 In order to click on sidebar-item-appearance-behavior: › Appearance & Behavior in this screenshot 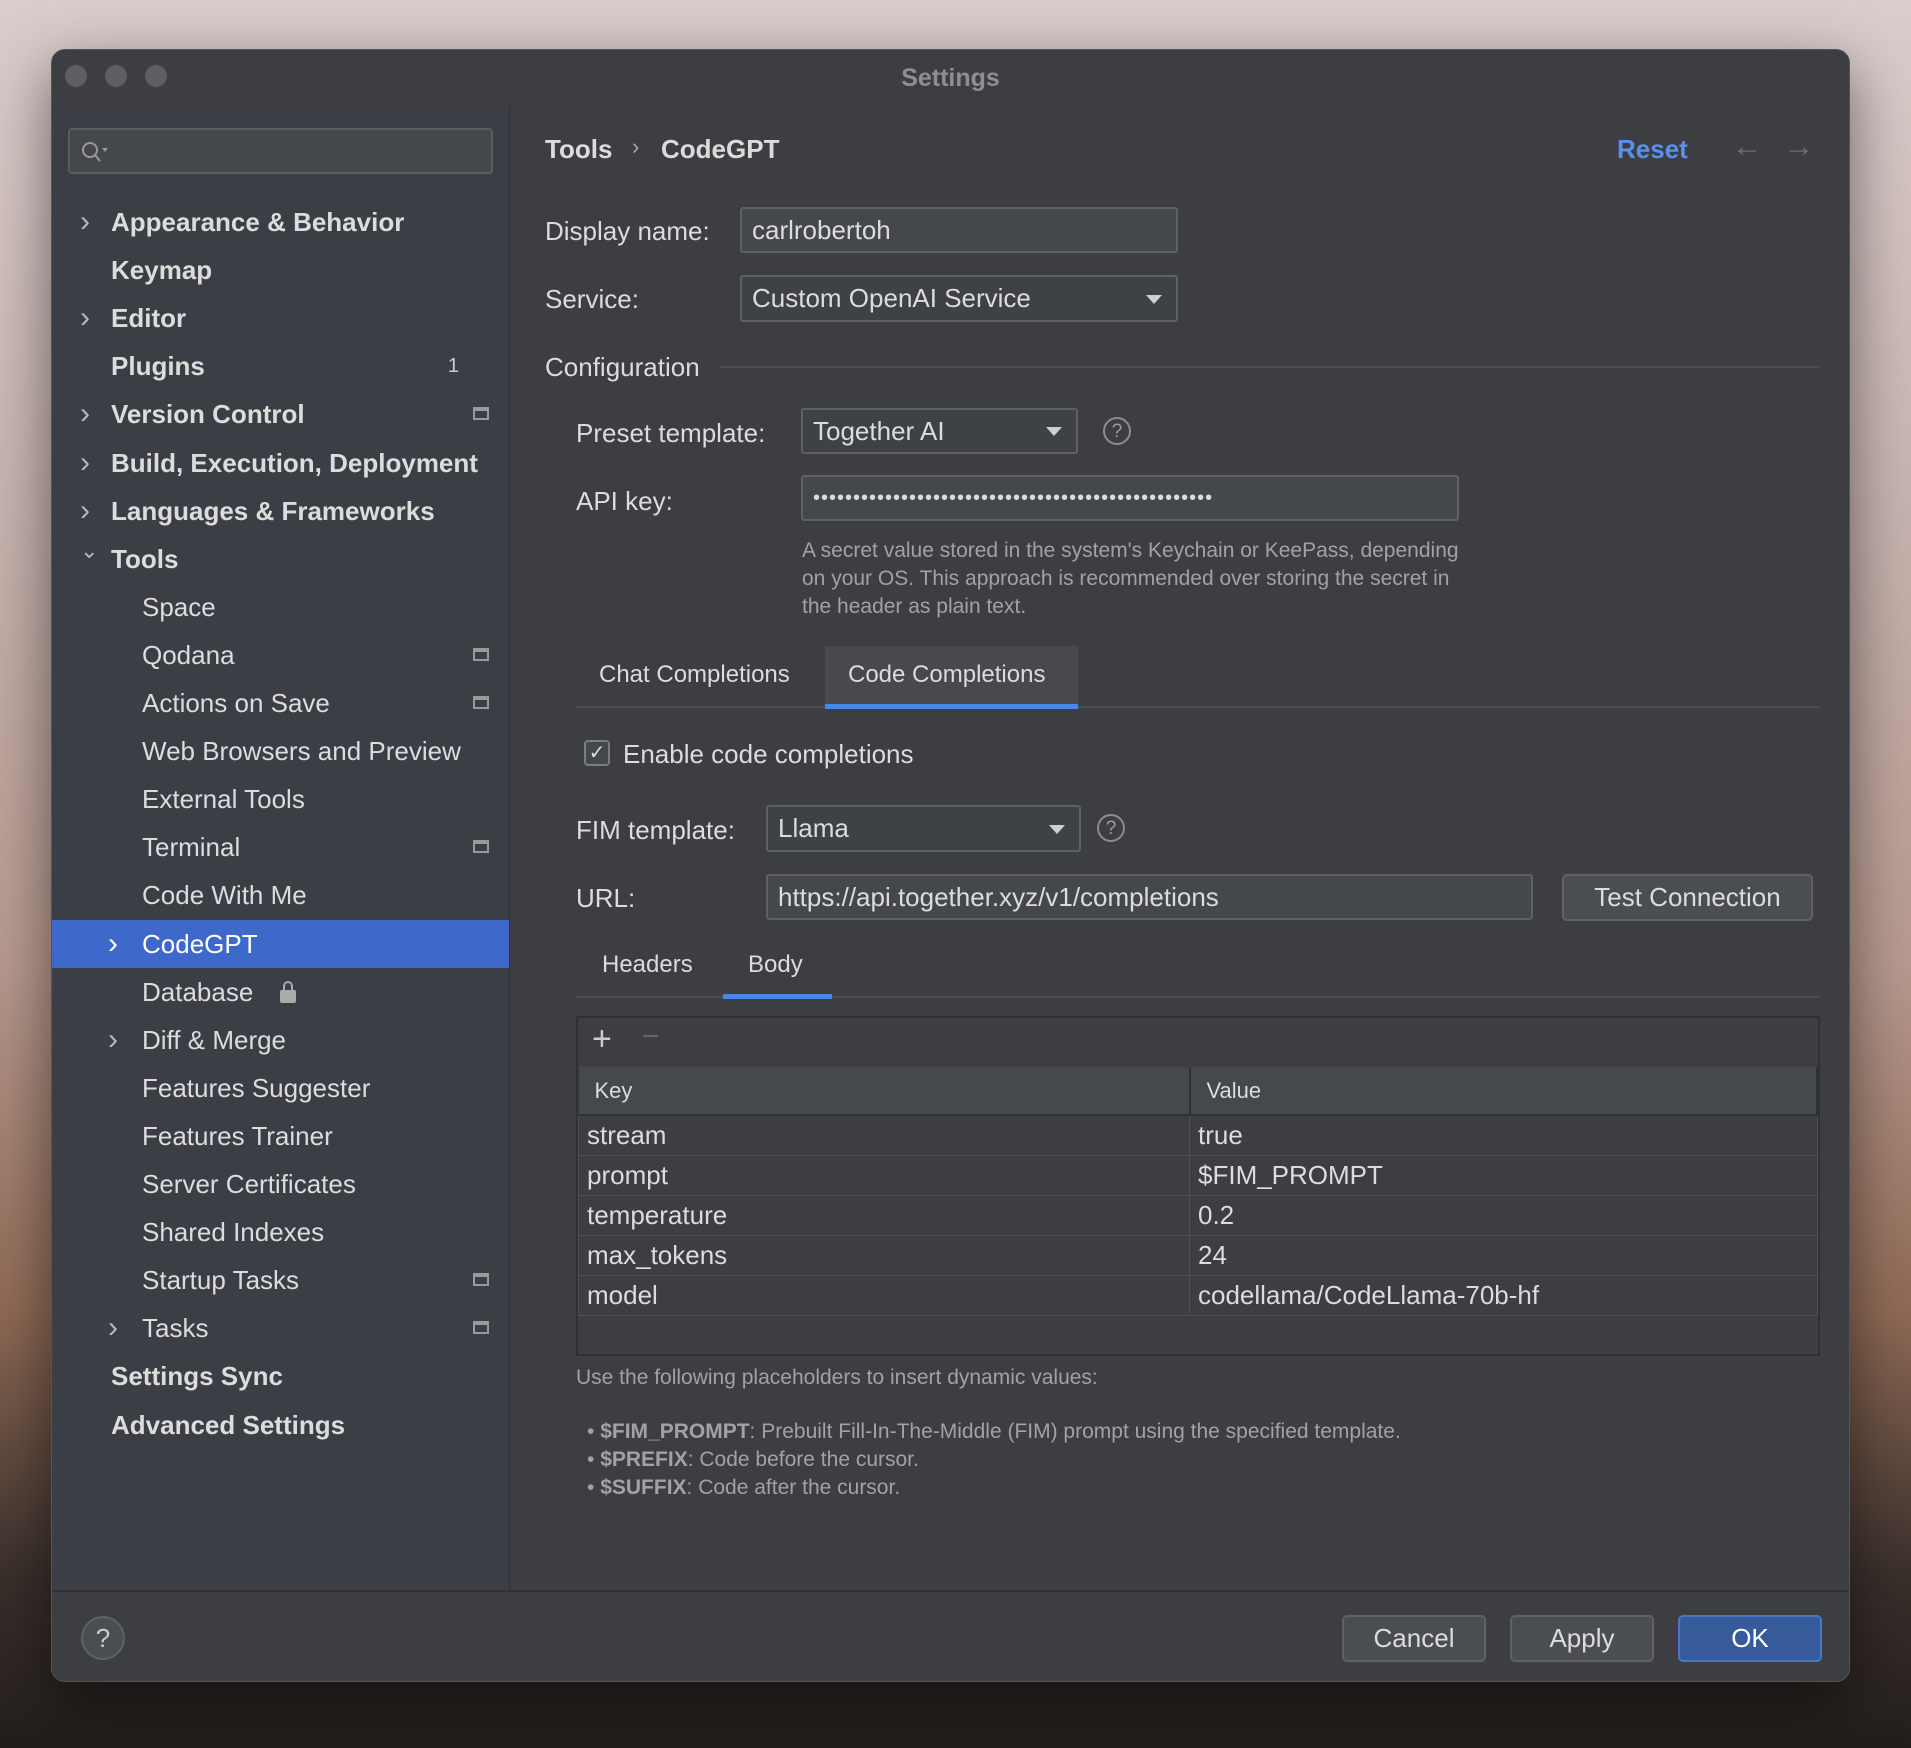, I will do `click(280, 222)`.